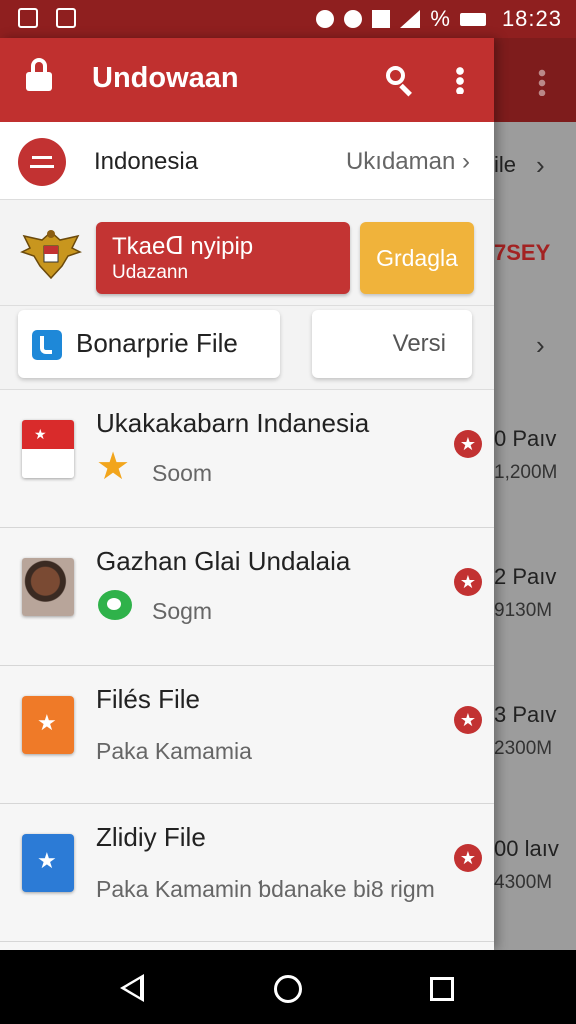  What do you see at coordinates (233, 423) in the screenshot?
I see `item-title: Ukakakabarn Indanesia` at bounding box center [233, 423].